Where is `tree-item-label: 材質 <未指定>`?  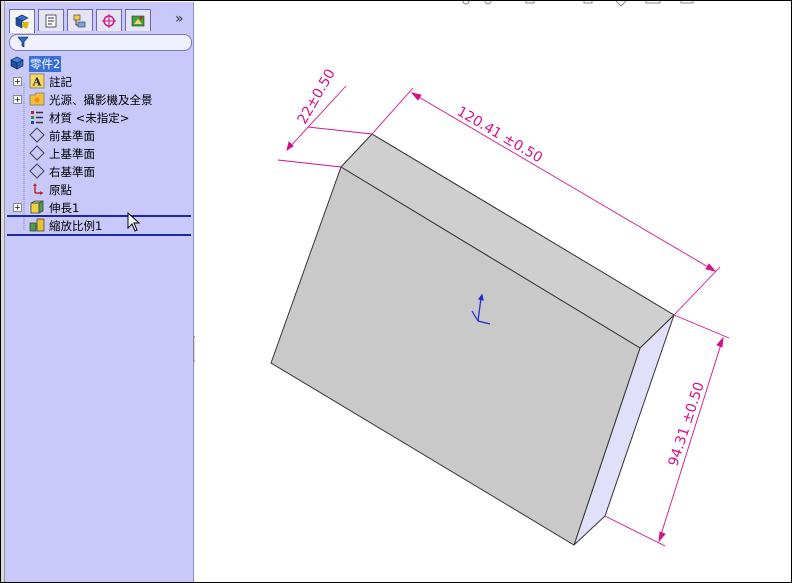 tree-item-label: 材質 <未指定> is located at coordinates (89, 118).